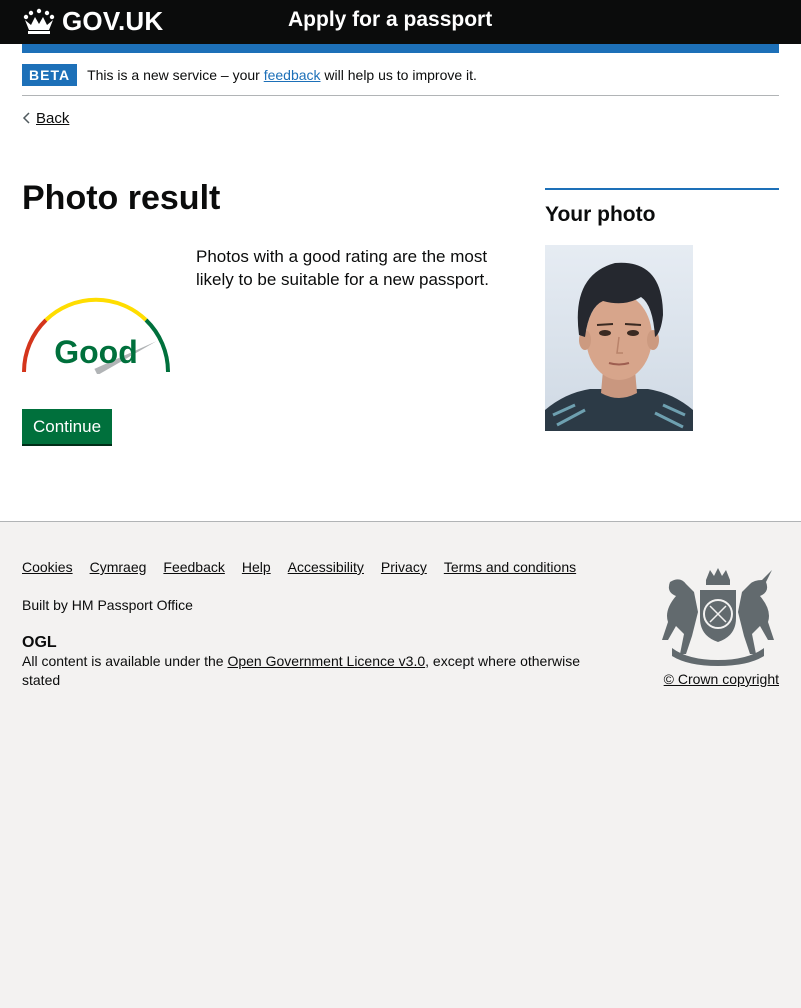 The image size is (801, 1008). Describe the element at coordinates (50, 74) in the screenshot. I see `beta-tag: BETA` at that location.